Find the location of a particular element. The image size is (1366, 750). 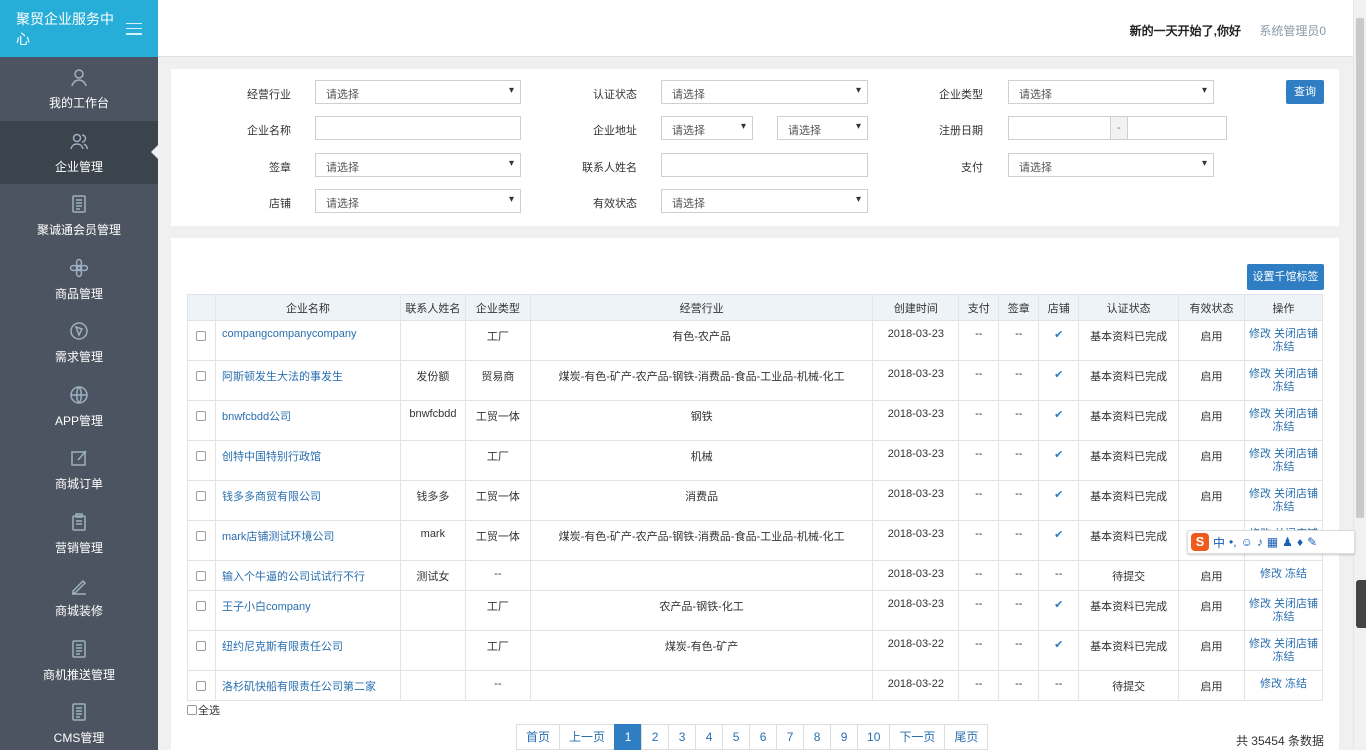

company-name-link: compangcompanycompany is located at coordinates (307, 340).